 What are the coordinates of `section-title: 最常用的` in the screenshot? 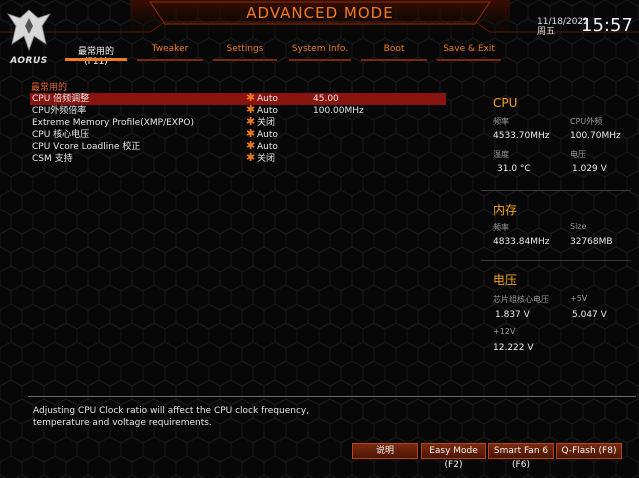 It's located at (49, 88).